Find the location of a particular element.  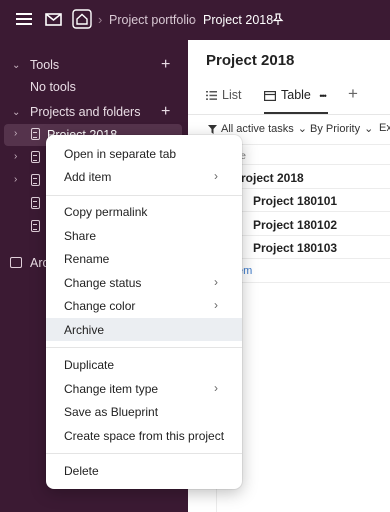

menu-icon is located at coordinates (24, 20).